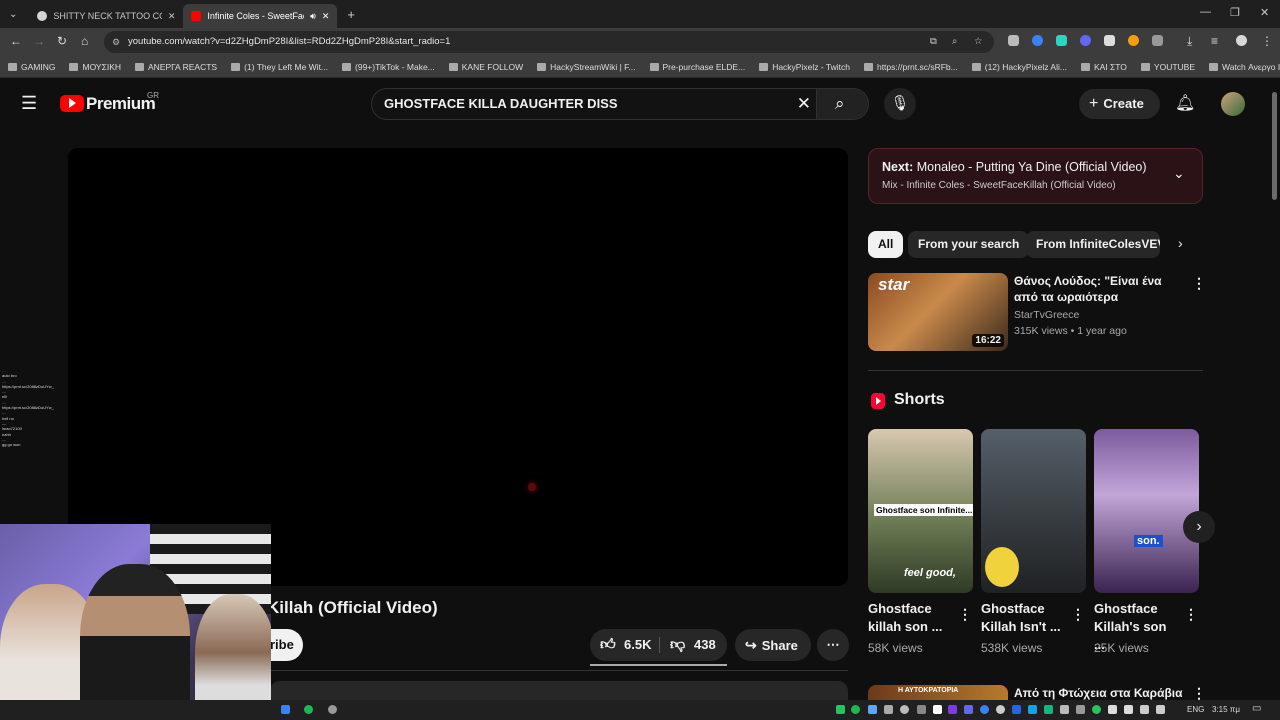 The height and width of the screenshot is (720, 1280). Describe the element at coordinates (938, 312) in the screenshot. I see `rec-thumbnail: star 16:22` at that location.